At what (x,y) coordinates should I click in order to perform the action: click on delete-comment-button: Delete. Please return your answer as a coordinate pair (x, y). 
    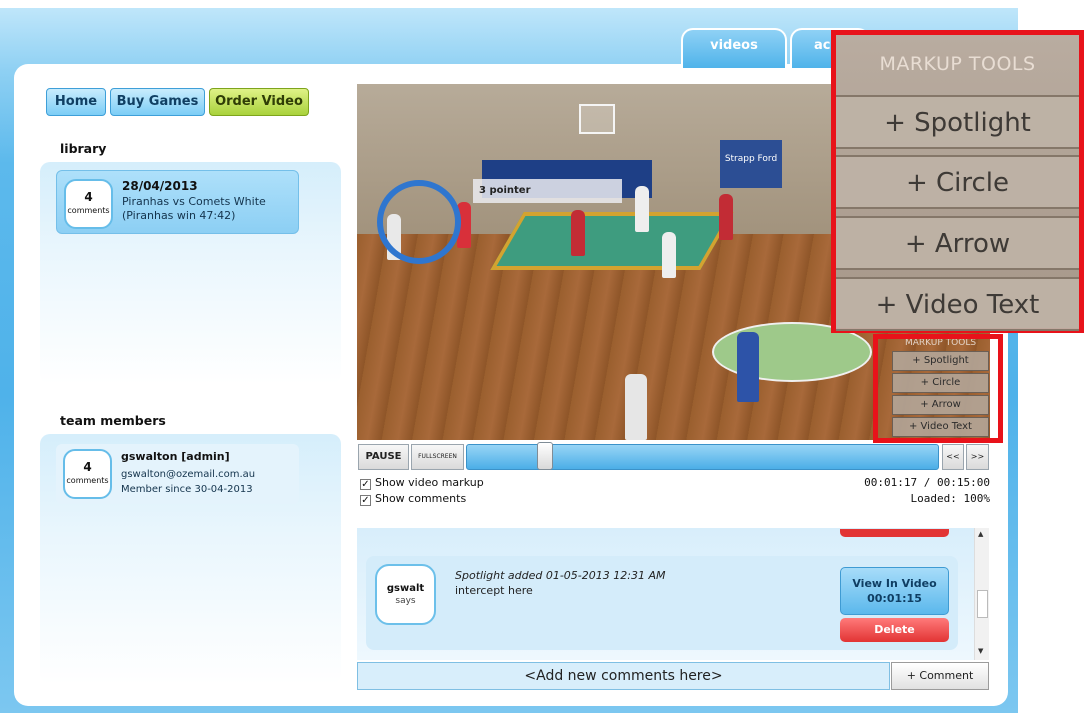
    Looking at the image, I should click on (894, 630).